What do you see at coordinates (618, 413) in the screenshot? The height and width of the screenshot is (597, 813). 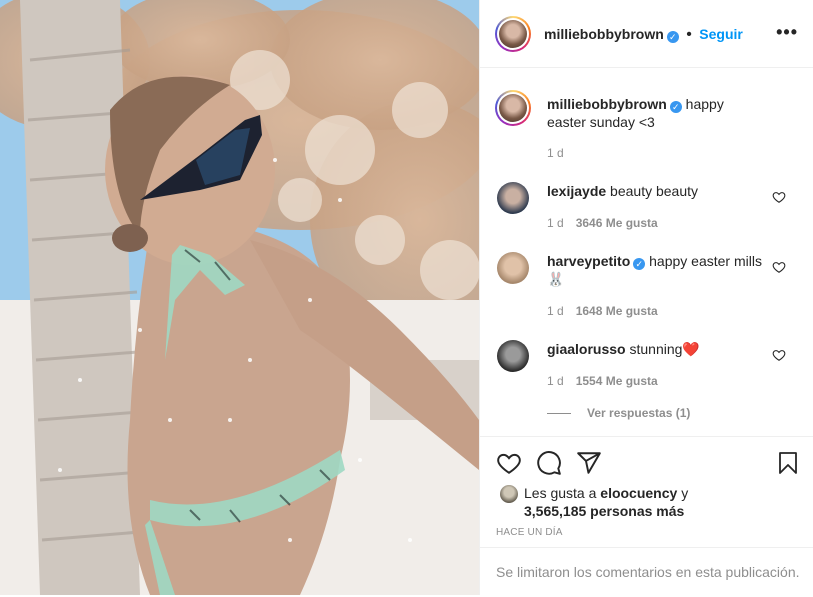 I see `view-replies-button: Ver respuestas (1)` at bounding box center [618, 413].